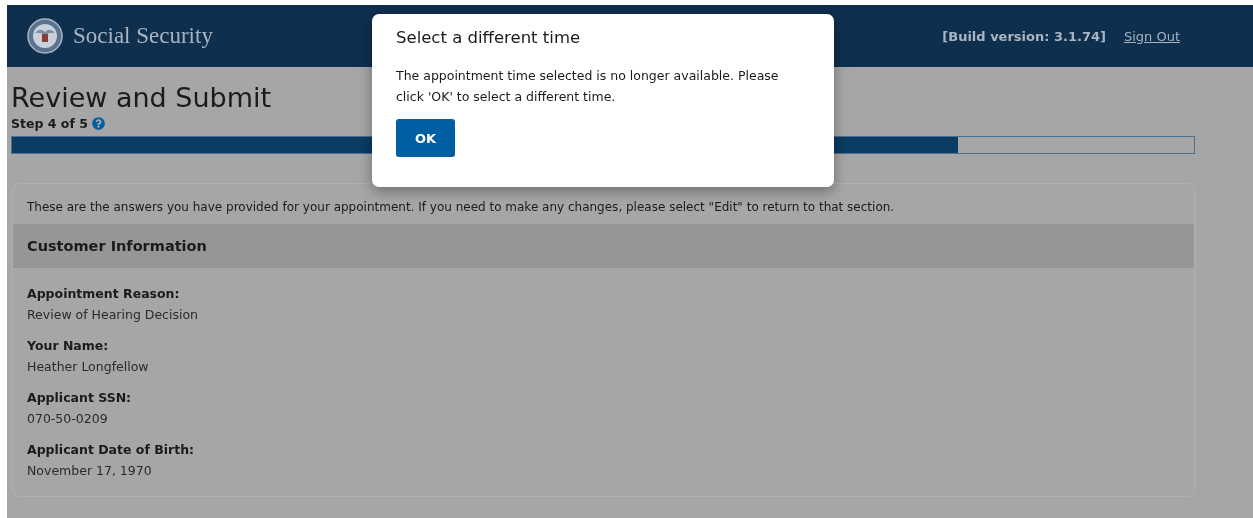  I want to click on brand-name: Social Security, so click(143, 36).